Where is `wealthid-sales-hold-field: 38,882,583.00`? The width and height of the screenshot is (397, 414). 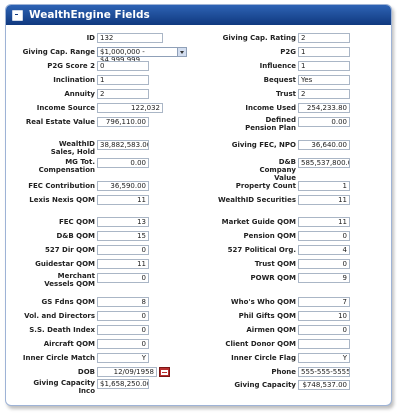
wealthid-sales-hold-field: 38,882,583.00 is located at coordinates (123, 145).